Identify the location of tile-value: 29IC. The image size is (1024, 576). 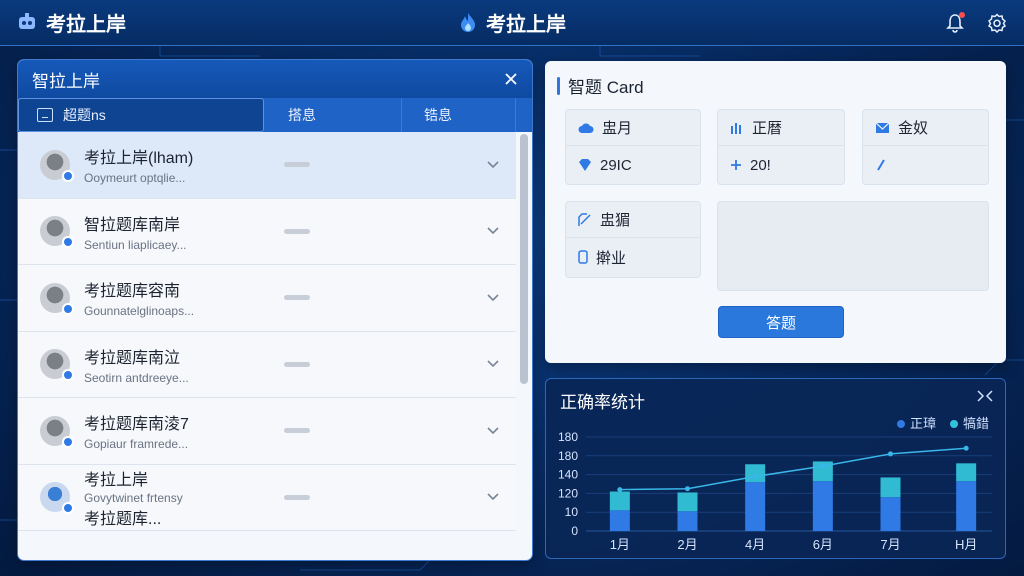
(616, 165).